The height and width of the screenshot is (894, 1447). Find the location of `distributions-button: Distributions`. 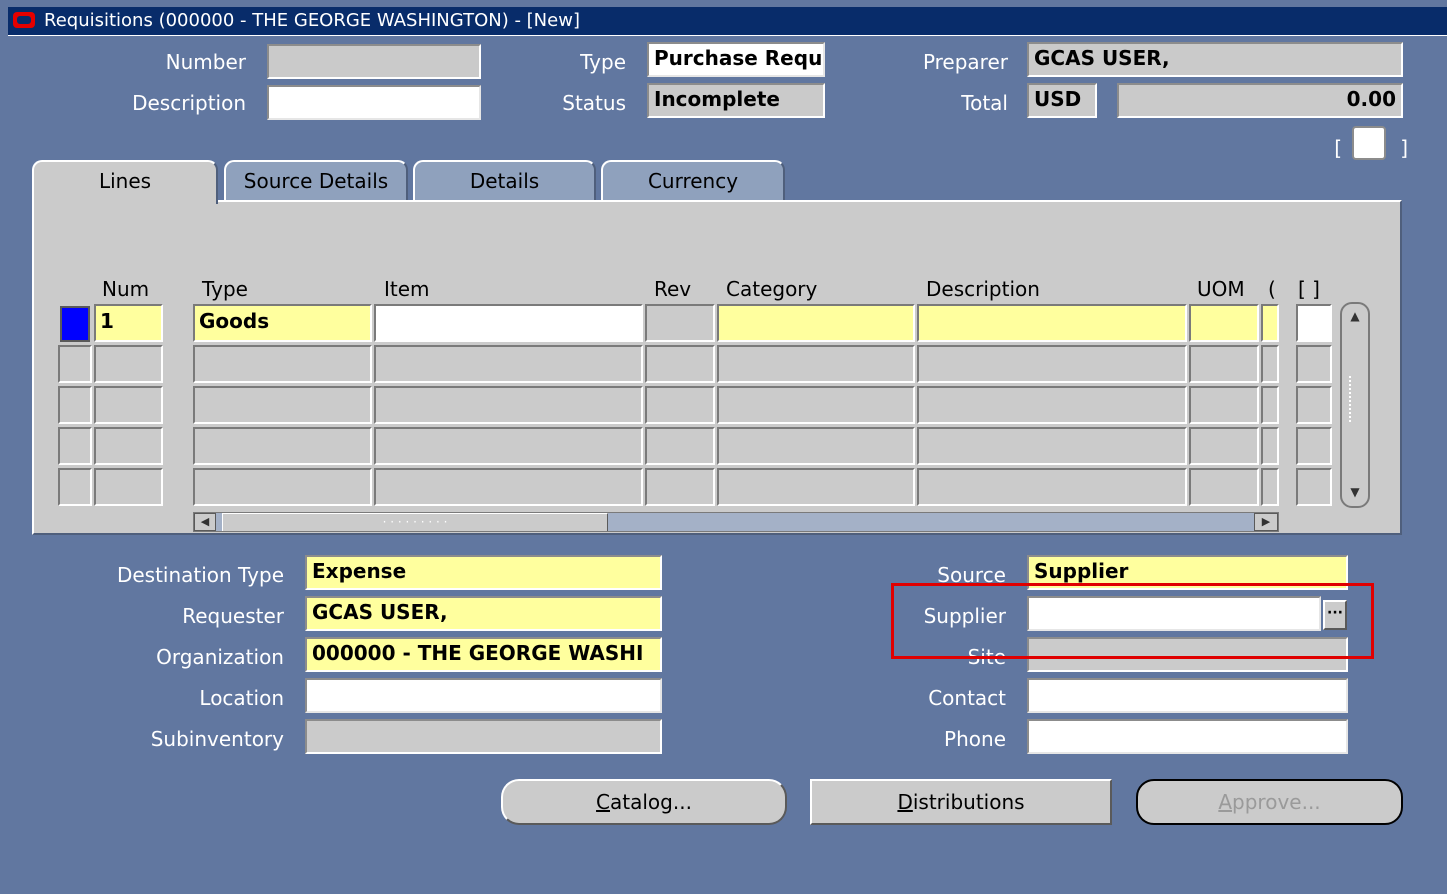

distributions-button: Distributions is located at coordinates (961, 802).